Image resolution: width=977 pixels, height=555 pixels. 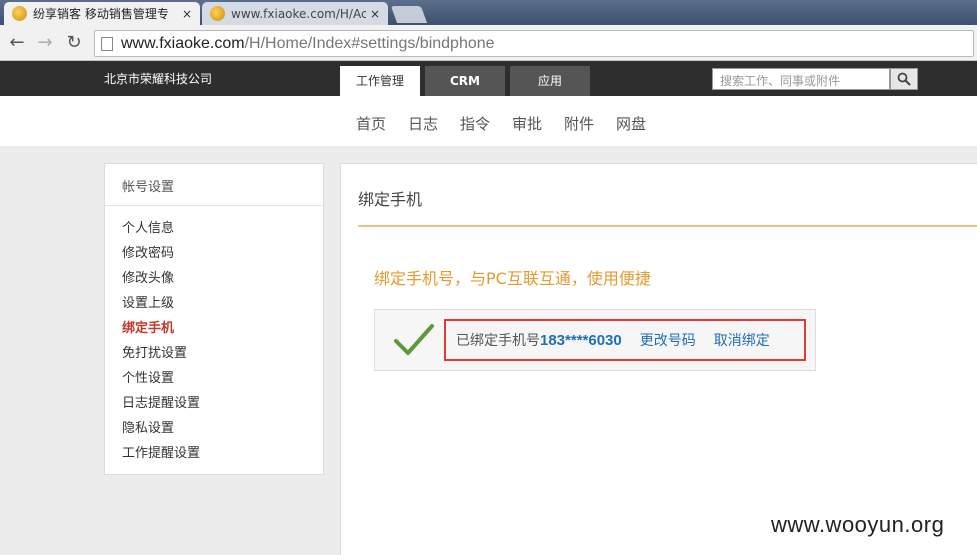 What do you see at coordinates (668, 340) in the screenshot?
I see `change-number-link: 更改号码` at bounding box center [668, 340].